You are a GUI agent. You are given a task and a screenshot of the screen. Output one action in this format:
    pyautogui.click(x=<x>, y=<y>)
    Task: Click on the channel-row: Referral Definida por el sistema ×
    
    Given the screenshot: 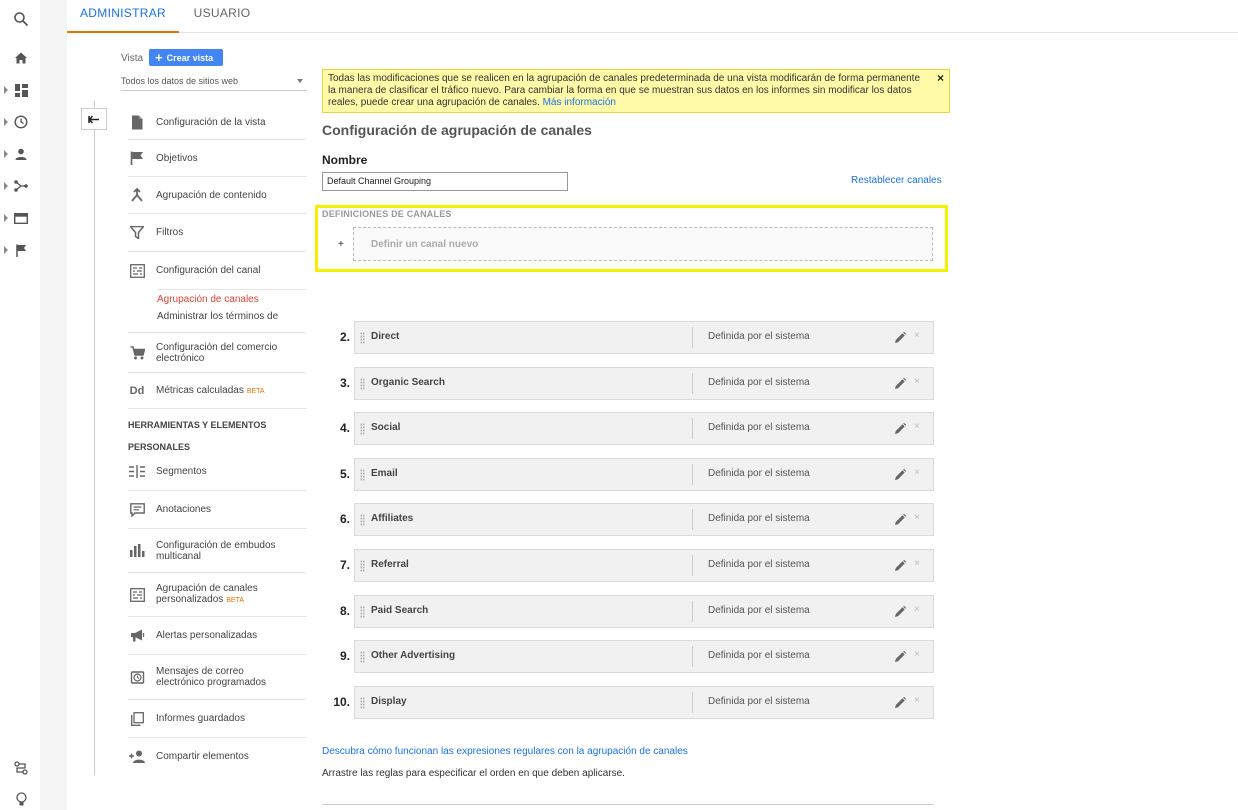 What is the action you would take?
    pyautogui.click(x=644, y=565)
    